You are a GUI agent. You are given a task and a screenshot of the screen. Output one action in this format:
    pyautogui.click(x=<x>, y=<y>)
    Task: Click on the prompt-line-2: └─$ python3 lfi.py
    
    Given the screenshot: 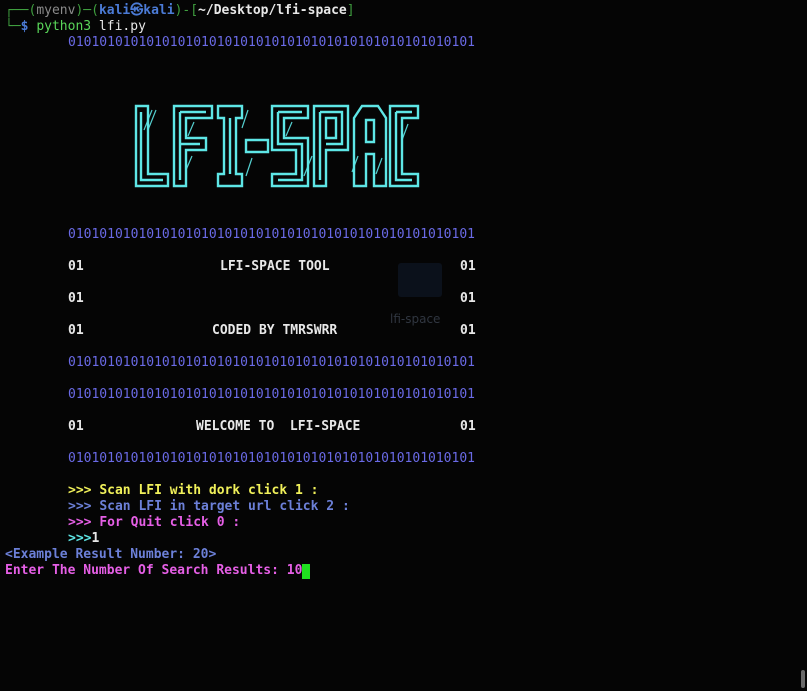 What is the action you would take?
    pyautogui.click(x=75, y=26)
    